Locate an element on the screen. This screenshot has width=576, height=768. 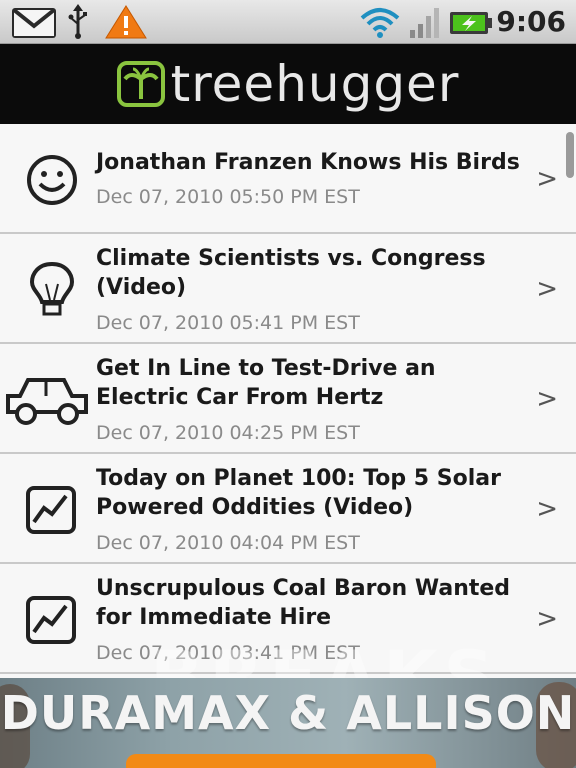
warning-icon is located at coordinates (126, 22).